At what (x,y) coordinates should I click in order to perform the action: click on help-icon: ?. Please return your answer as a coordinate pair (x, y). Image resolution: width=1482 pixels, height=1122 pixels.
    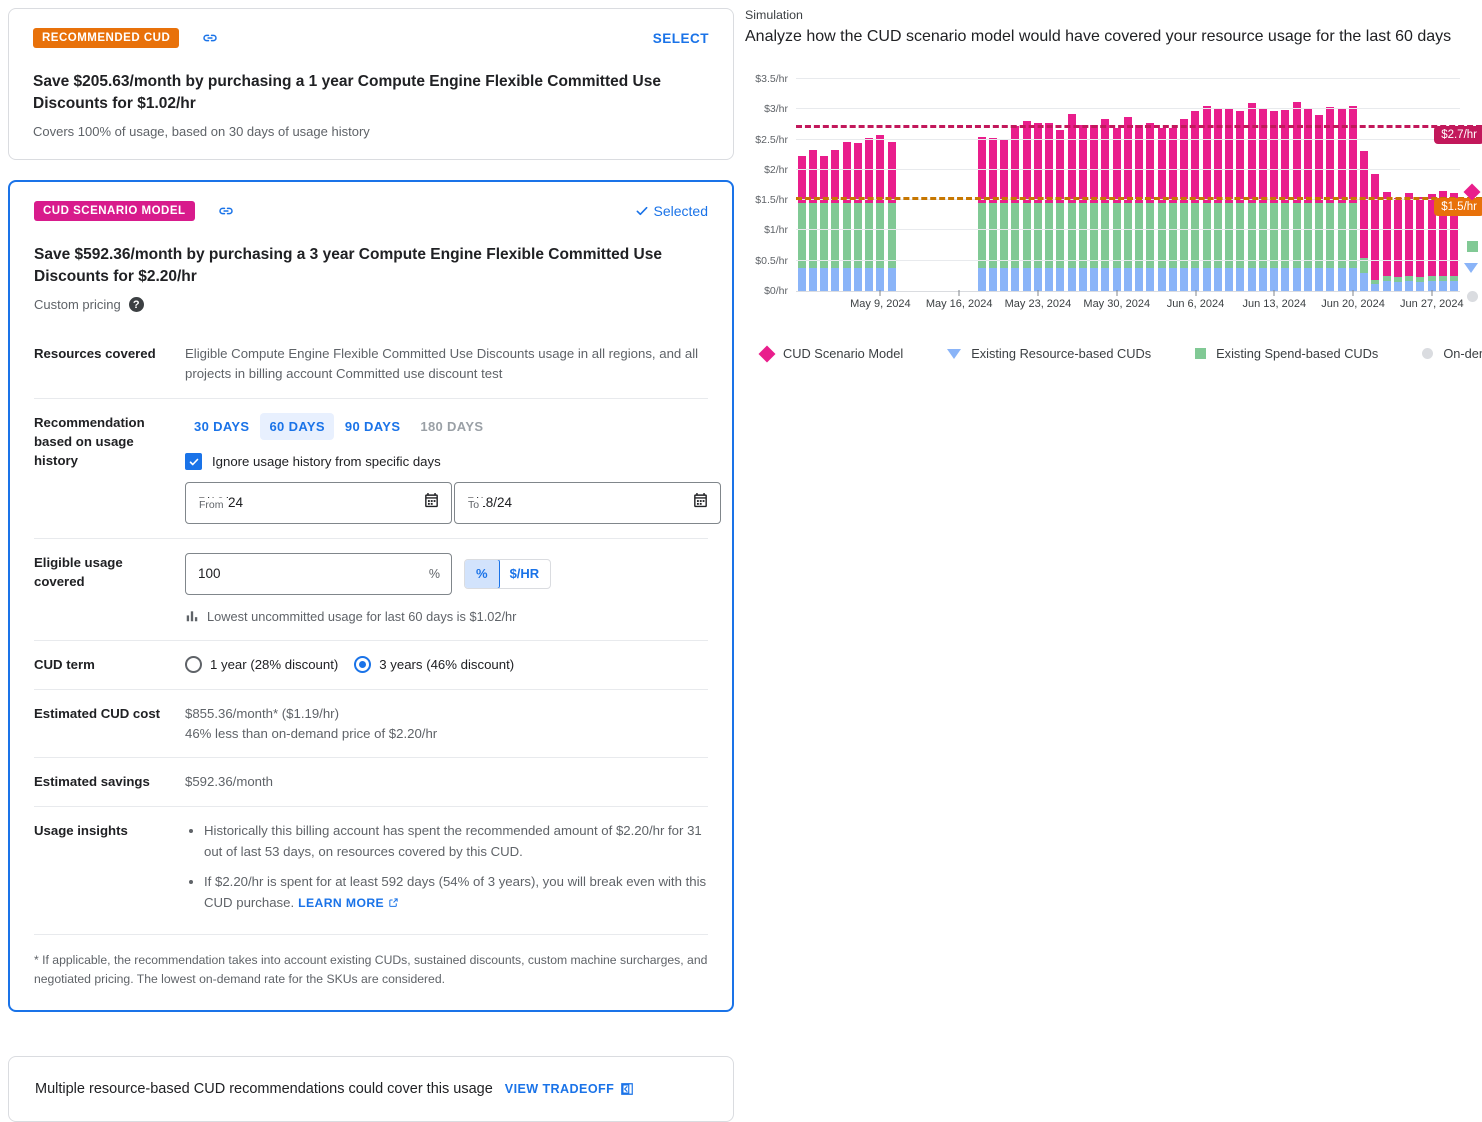
    Looking at the image, I should click on (136, 304).